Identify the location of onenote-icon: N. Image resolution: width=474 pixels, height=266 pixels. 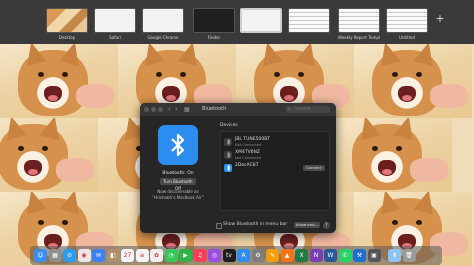
(316, 255).